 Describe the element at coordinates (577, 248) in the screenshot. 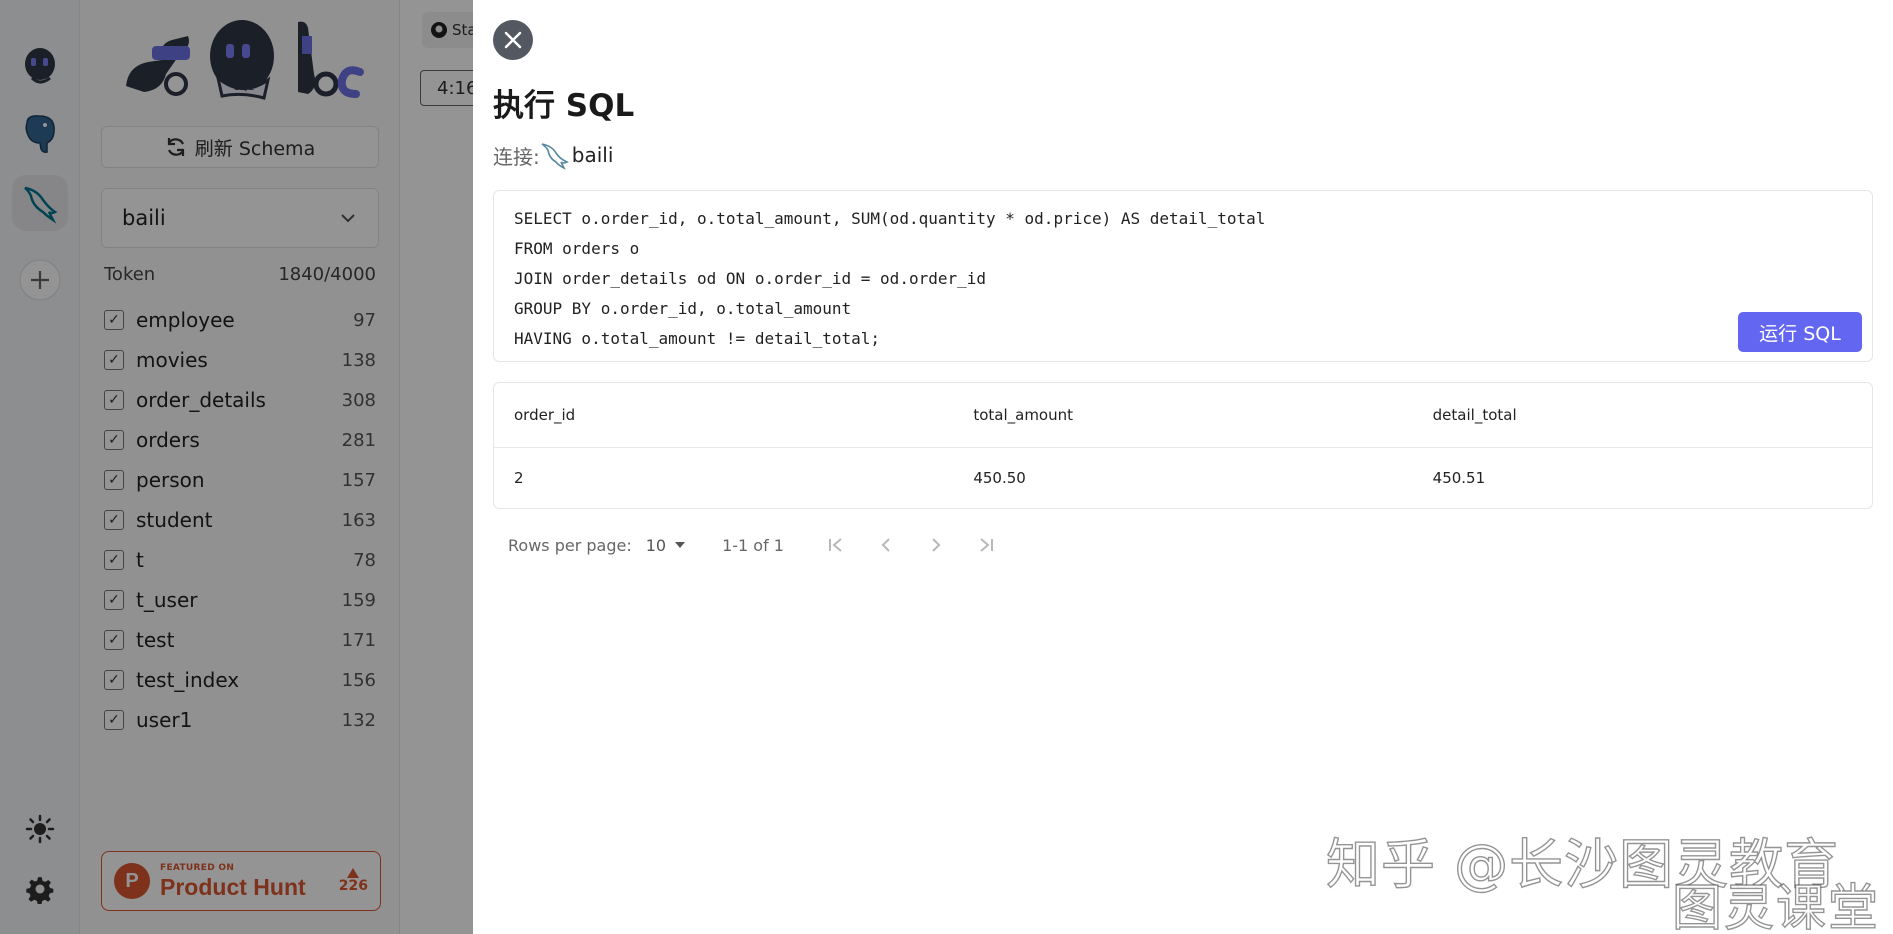

I see `sql-line: FROM orders o` at that location.